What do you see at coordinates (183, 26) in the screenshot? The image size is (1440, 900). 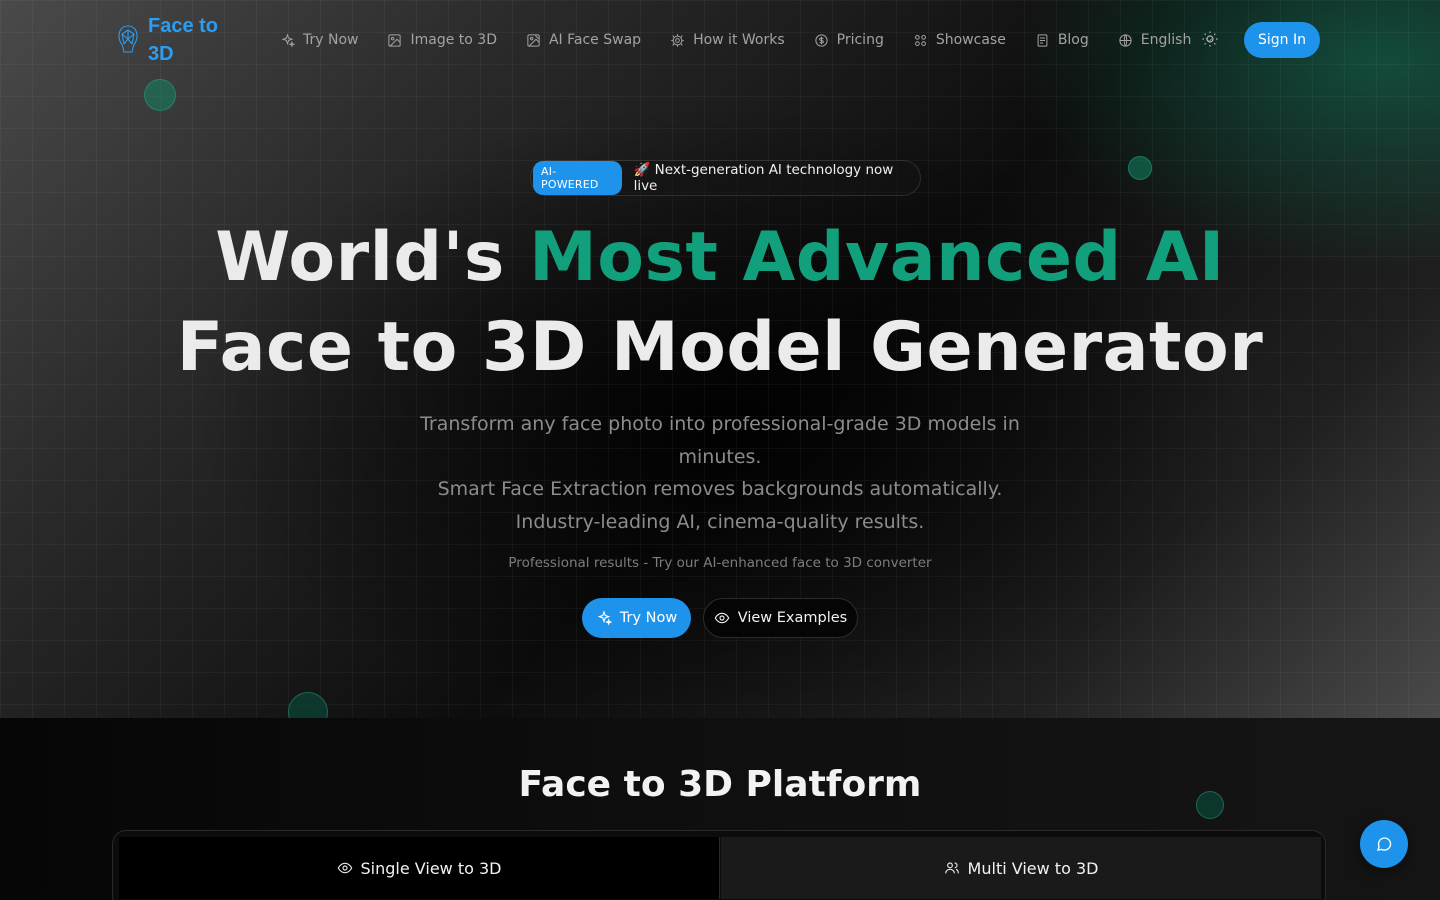 I see `brand-name-line1: Face to` at bounding box center [183, 26].